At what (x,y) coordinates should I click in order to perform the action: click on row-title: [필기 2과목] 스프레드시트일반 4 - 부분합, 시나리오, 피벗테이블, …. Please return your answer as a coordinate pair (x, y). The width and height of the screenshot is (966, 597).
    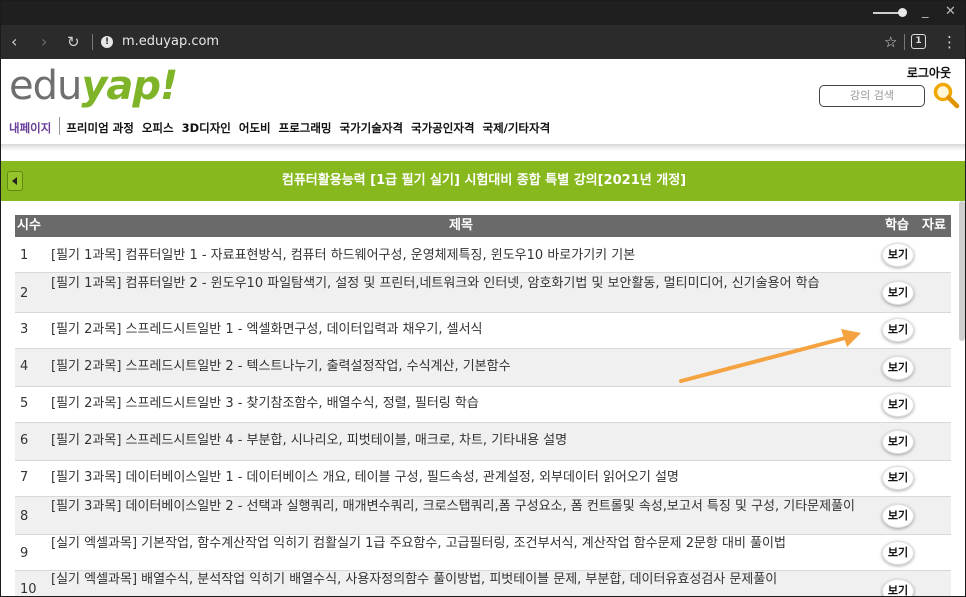
    Looking at the image, I should click on (461, 441).